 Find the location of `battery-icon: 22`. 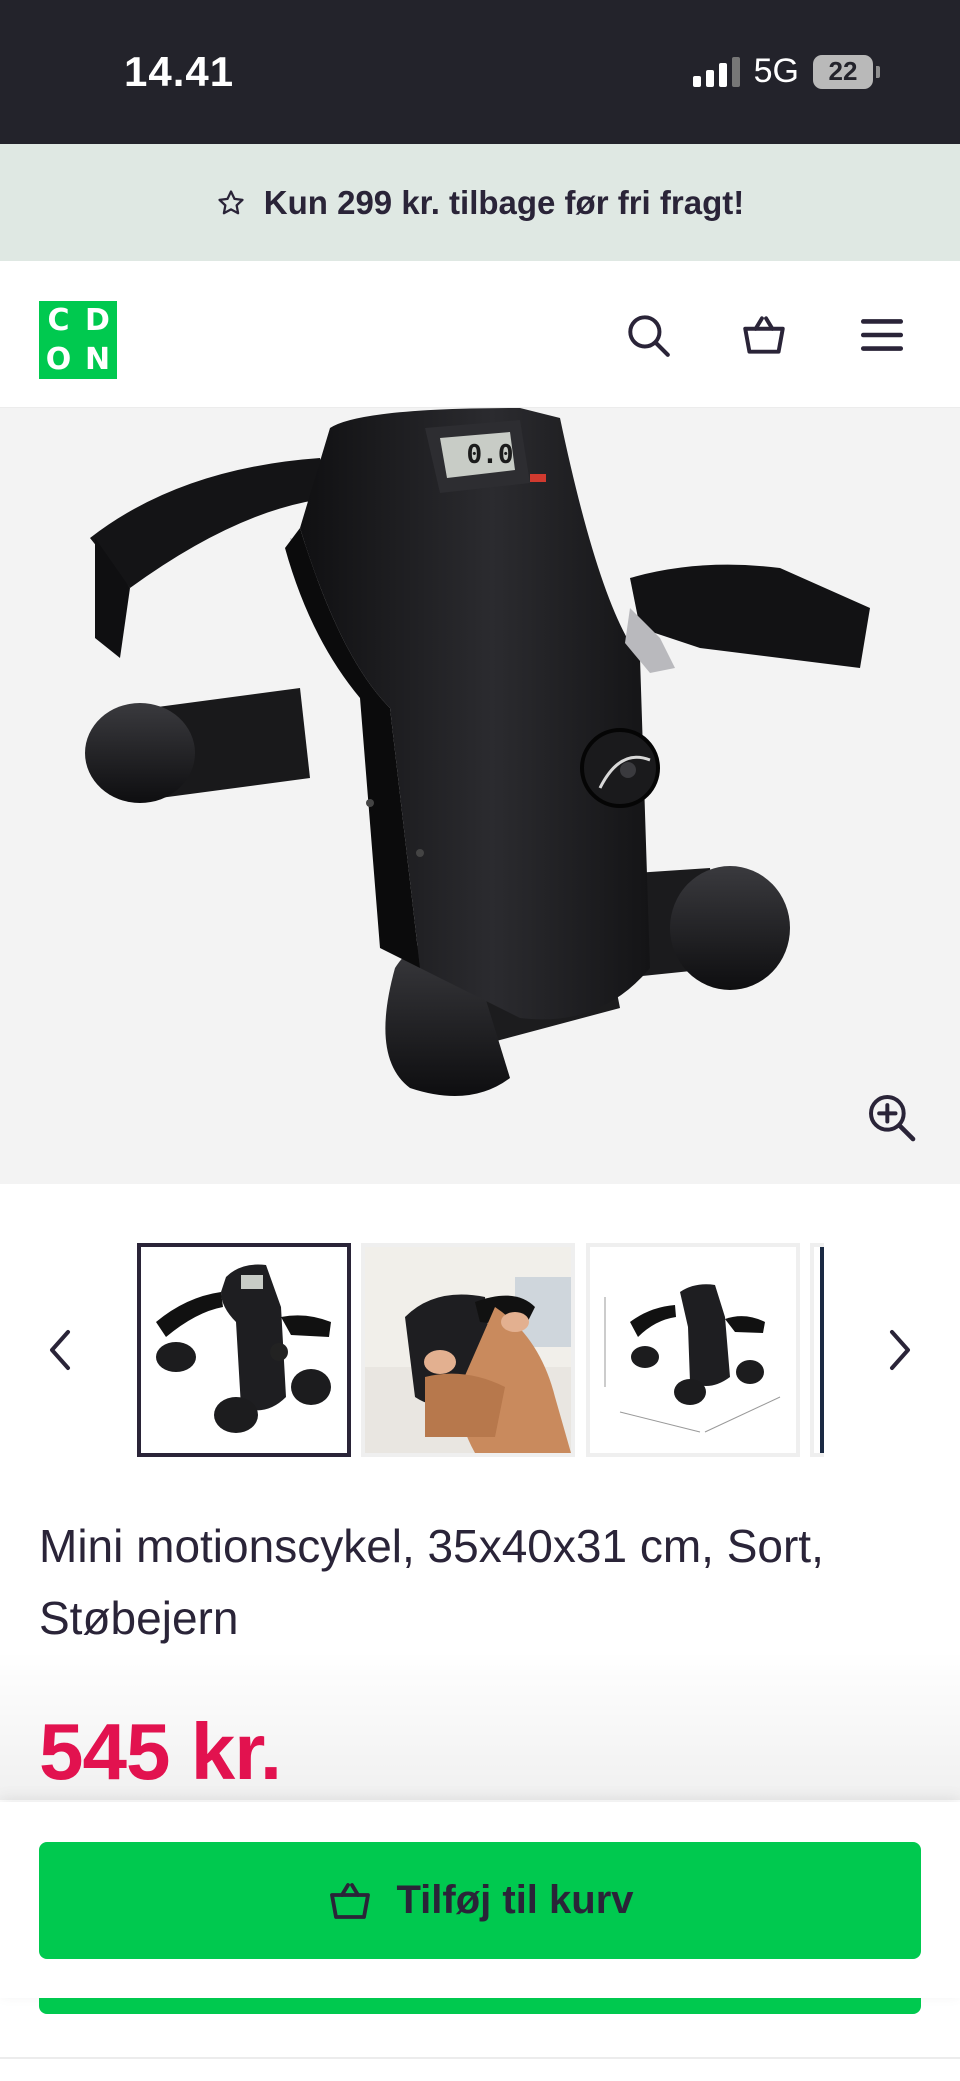

battery-icon: 22 is located at coordinates (846, 71).